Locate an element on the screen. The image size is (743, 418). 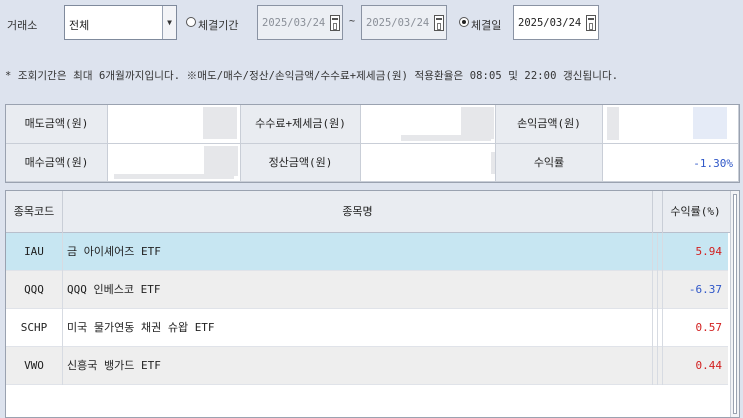
range-radio is located at coordinates (191, 22).